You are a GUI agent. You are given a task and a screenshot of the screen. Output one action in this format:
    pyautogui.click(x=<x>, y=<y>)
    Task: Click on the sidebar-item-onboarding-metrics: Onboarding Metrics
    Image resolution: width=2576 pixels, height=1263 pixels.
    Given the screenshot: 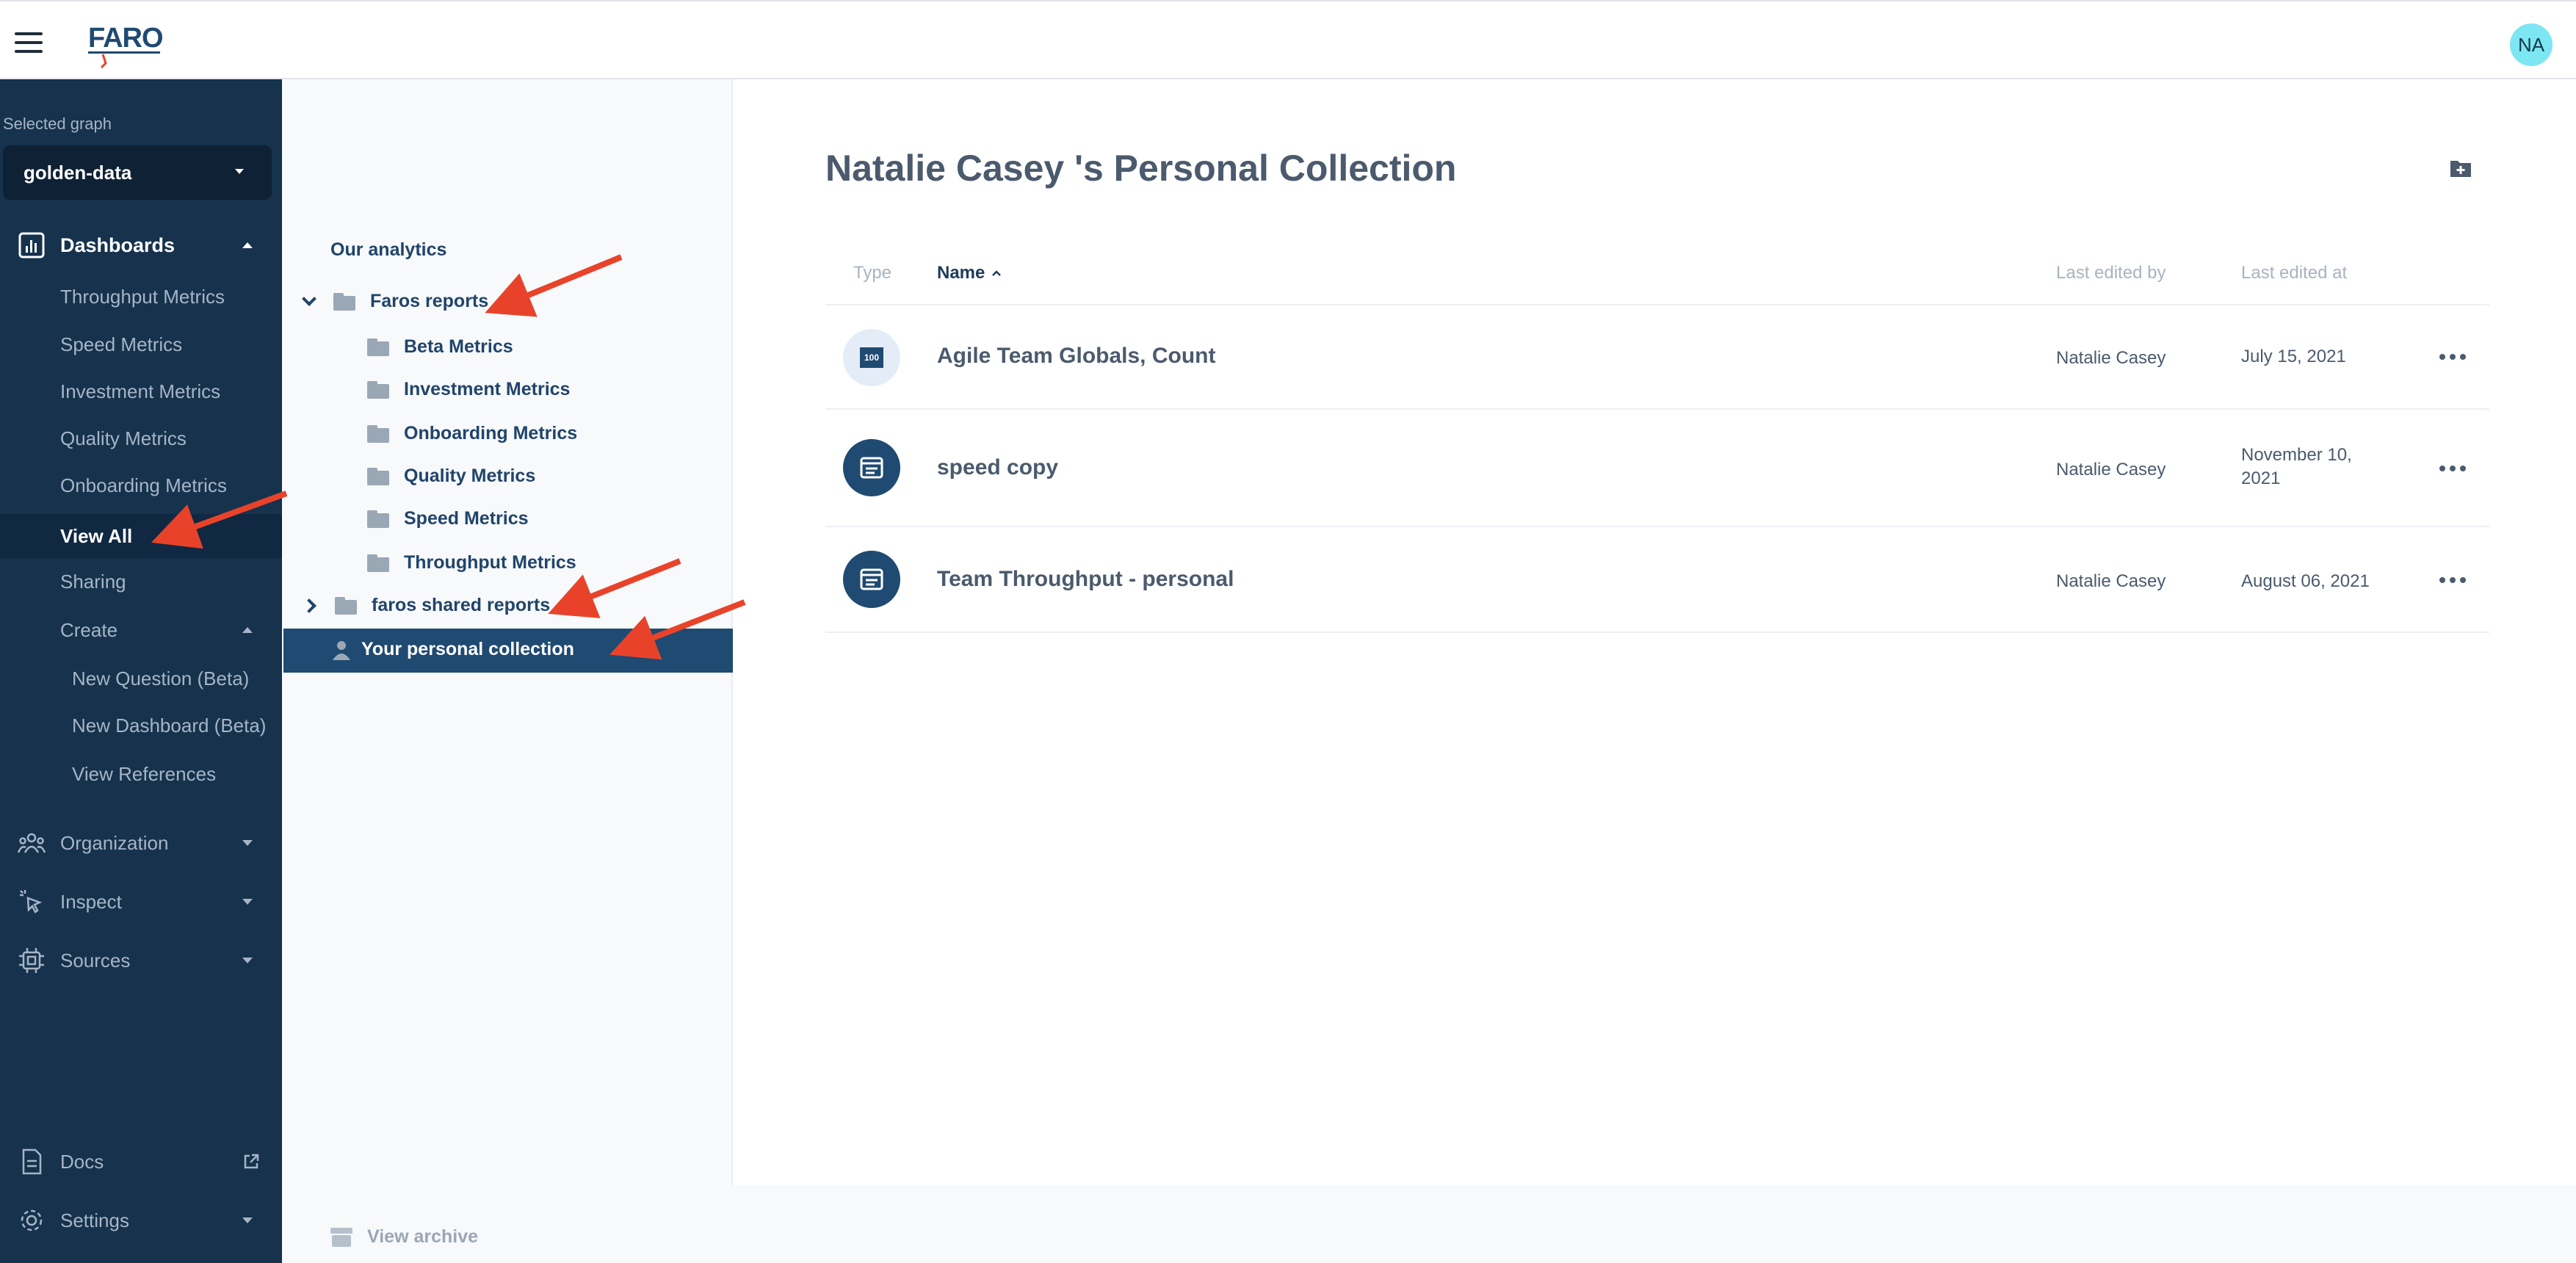 What is the action you would take?
    pyautogui.click(x=141, y=485)
    